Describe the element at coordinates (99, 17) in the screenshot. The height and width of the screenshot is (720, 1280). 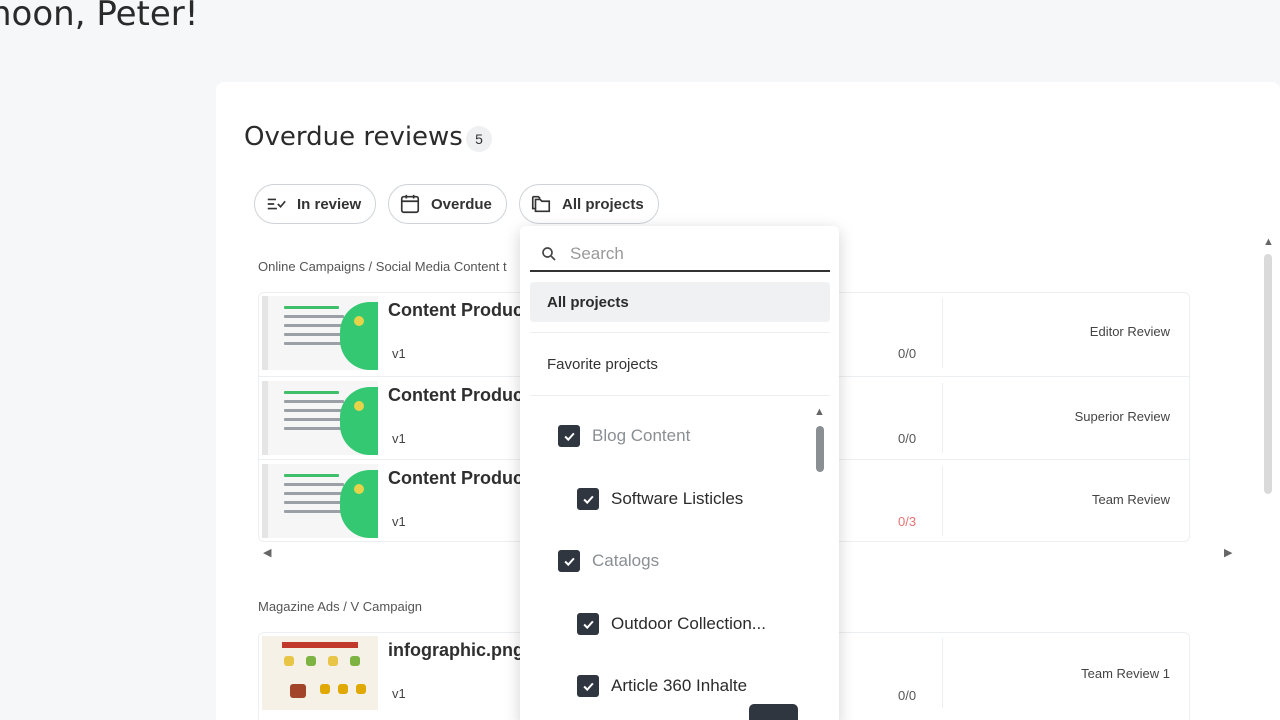
I see `greeting-heading: noon, Peter!` at that location.